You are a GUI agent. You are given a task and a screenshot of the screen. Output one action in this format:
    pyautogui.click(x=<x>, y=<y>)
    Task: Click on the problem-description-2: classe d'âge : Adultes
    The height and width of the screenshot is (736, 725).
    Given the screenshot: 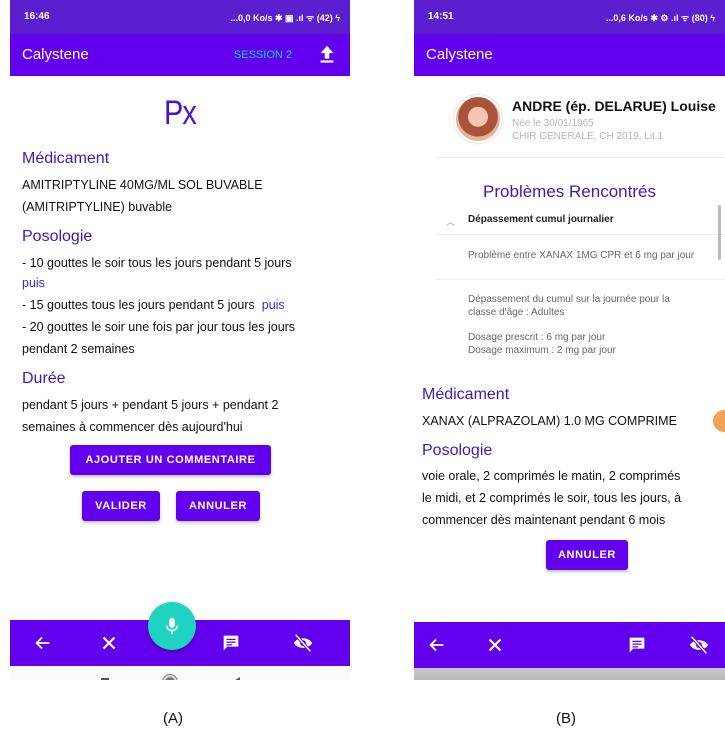 What is the action you would take?
    pyautogui.click(x=516, y=312)
    